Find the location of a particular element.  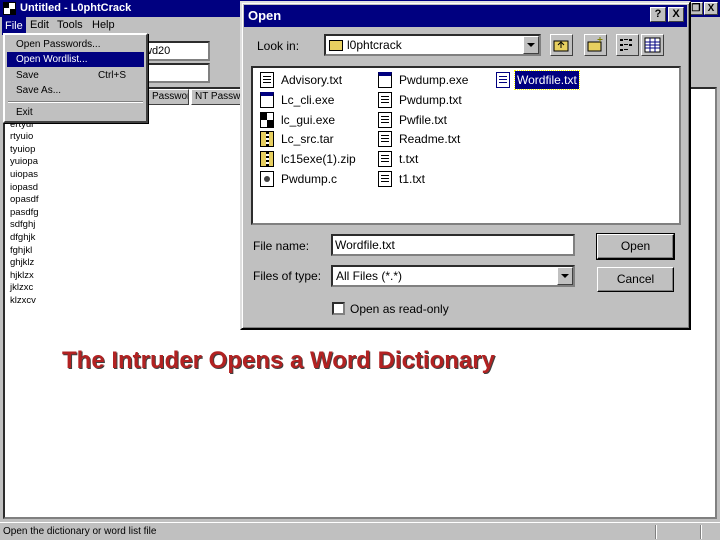

file-name: Pwdump.txt is located at coordinates (430, 99).